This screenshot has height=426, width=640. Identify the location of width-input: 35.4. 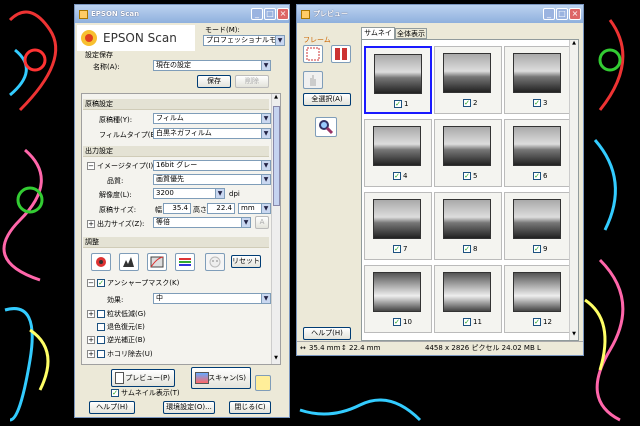
(177, 208).